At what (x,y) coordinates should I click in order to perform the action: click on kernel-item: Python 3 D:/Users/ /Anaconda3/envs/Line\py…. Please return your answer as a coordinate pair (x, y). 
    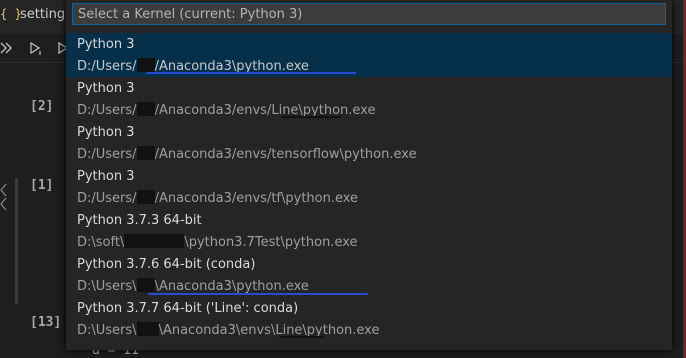
    Looking at the image, I should click on (369, 99).